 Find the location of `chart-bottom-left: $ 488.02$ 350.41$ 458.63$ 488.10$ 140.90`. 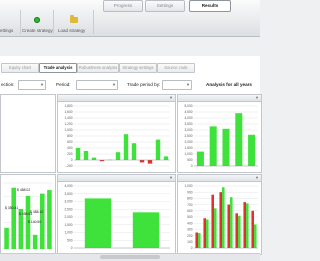

chart-bottom-left: $ 488.02$ 350.41$ 458.63$ 488.10$ 140.90 is located at coordinates (28, 214).